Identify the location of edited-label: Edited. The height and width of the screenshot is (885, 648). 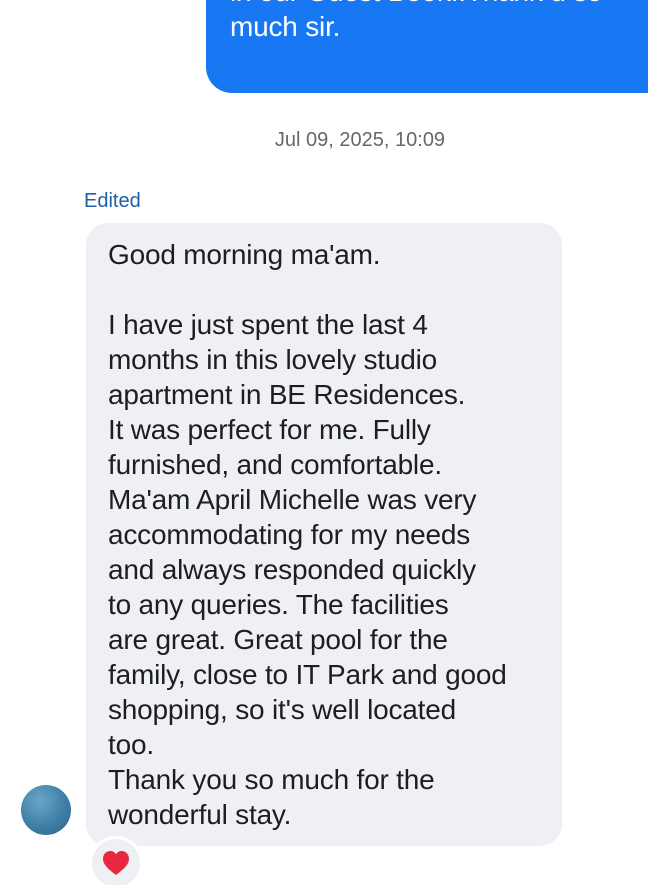
(112, 201).